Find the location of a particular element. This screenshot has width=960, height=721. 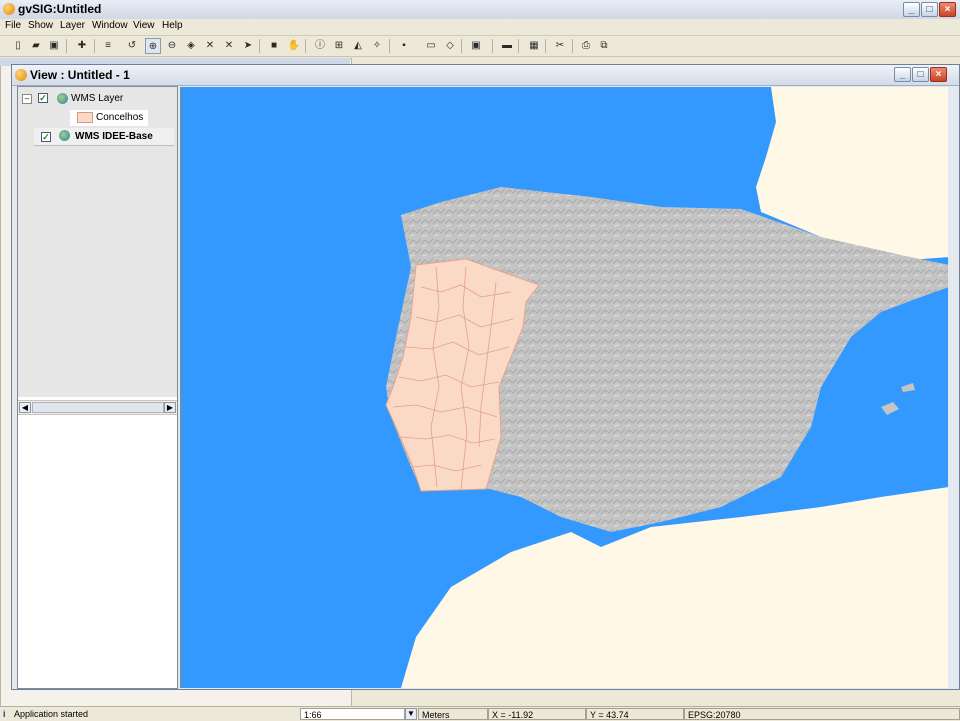

view-close-button: × is located at coordinates (938, 74).